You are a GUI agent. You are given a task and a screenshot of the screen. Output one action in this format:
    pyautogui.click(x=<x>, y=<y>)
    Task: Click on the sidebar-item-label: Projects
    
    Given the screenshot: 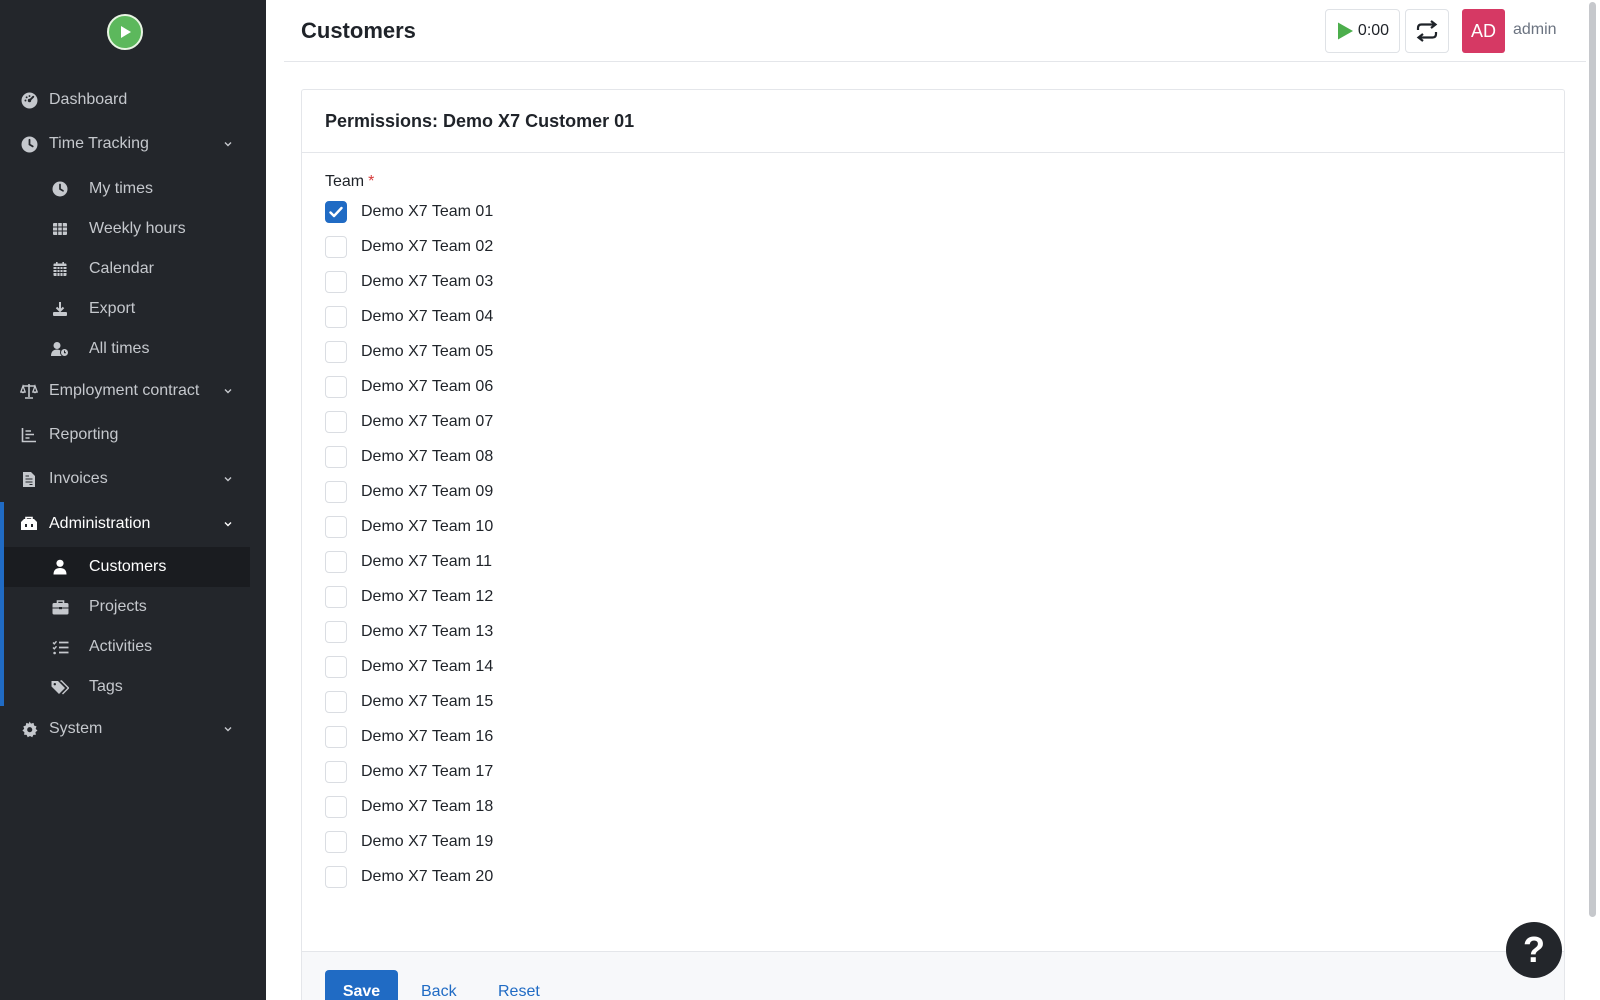 What is the action you would take?
    pyautogui.click(x=118, y=606)
    